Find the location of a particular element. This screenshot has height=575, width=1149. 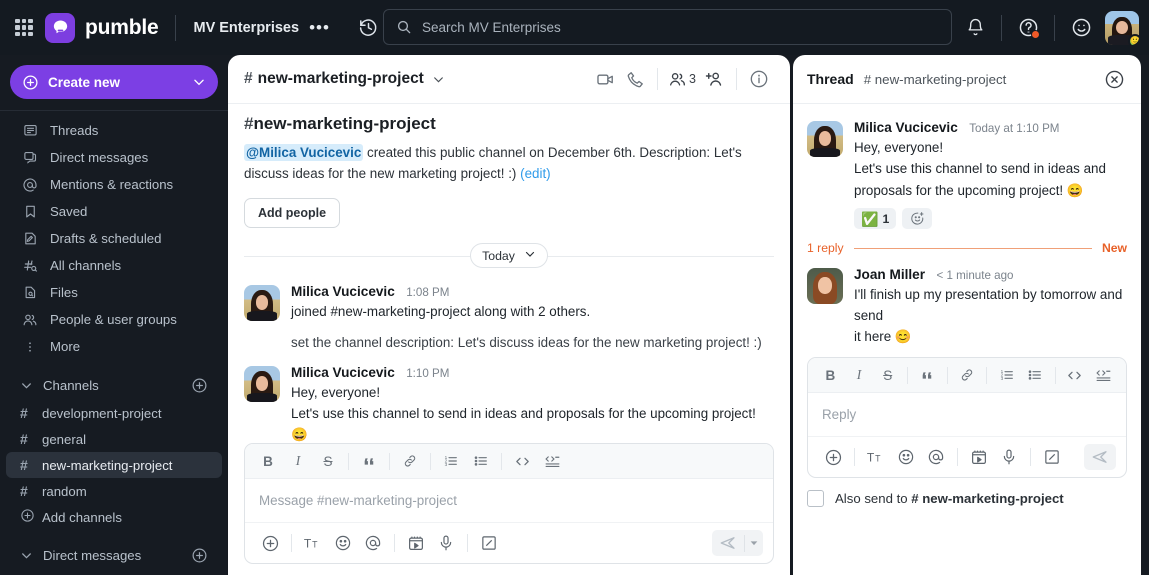

channel-title: # new-marketing-project is located at coordinates (344, 79).